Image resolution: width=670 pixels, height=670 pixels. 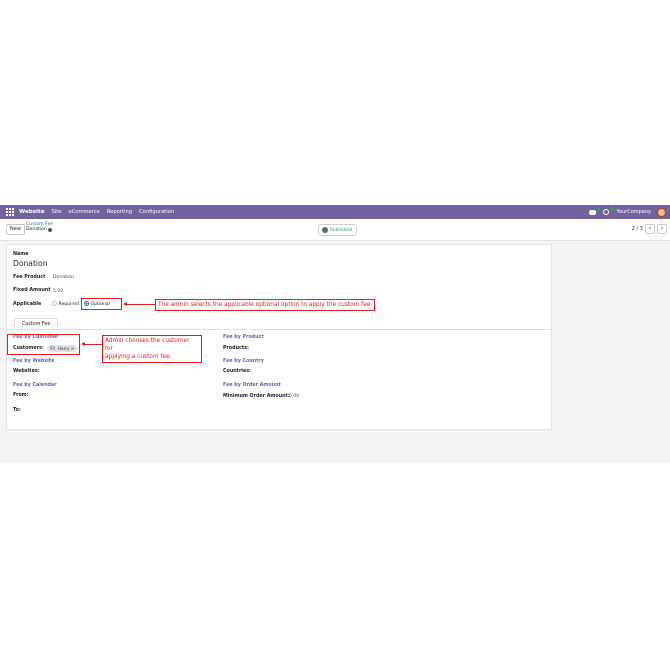 What do you see at coordinates (125, 304) in the screenshot?
I see `optional-arrow-head` at bounding box center [125, 304].